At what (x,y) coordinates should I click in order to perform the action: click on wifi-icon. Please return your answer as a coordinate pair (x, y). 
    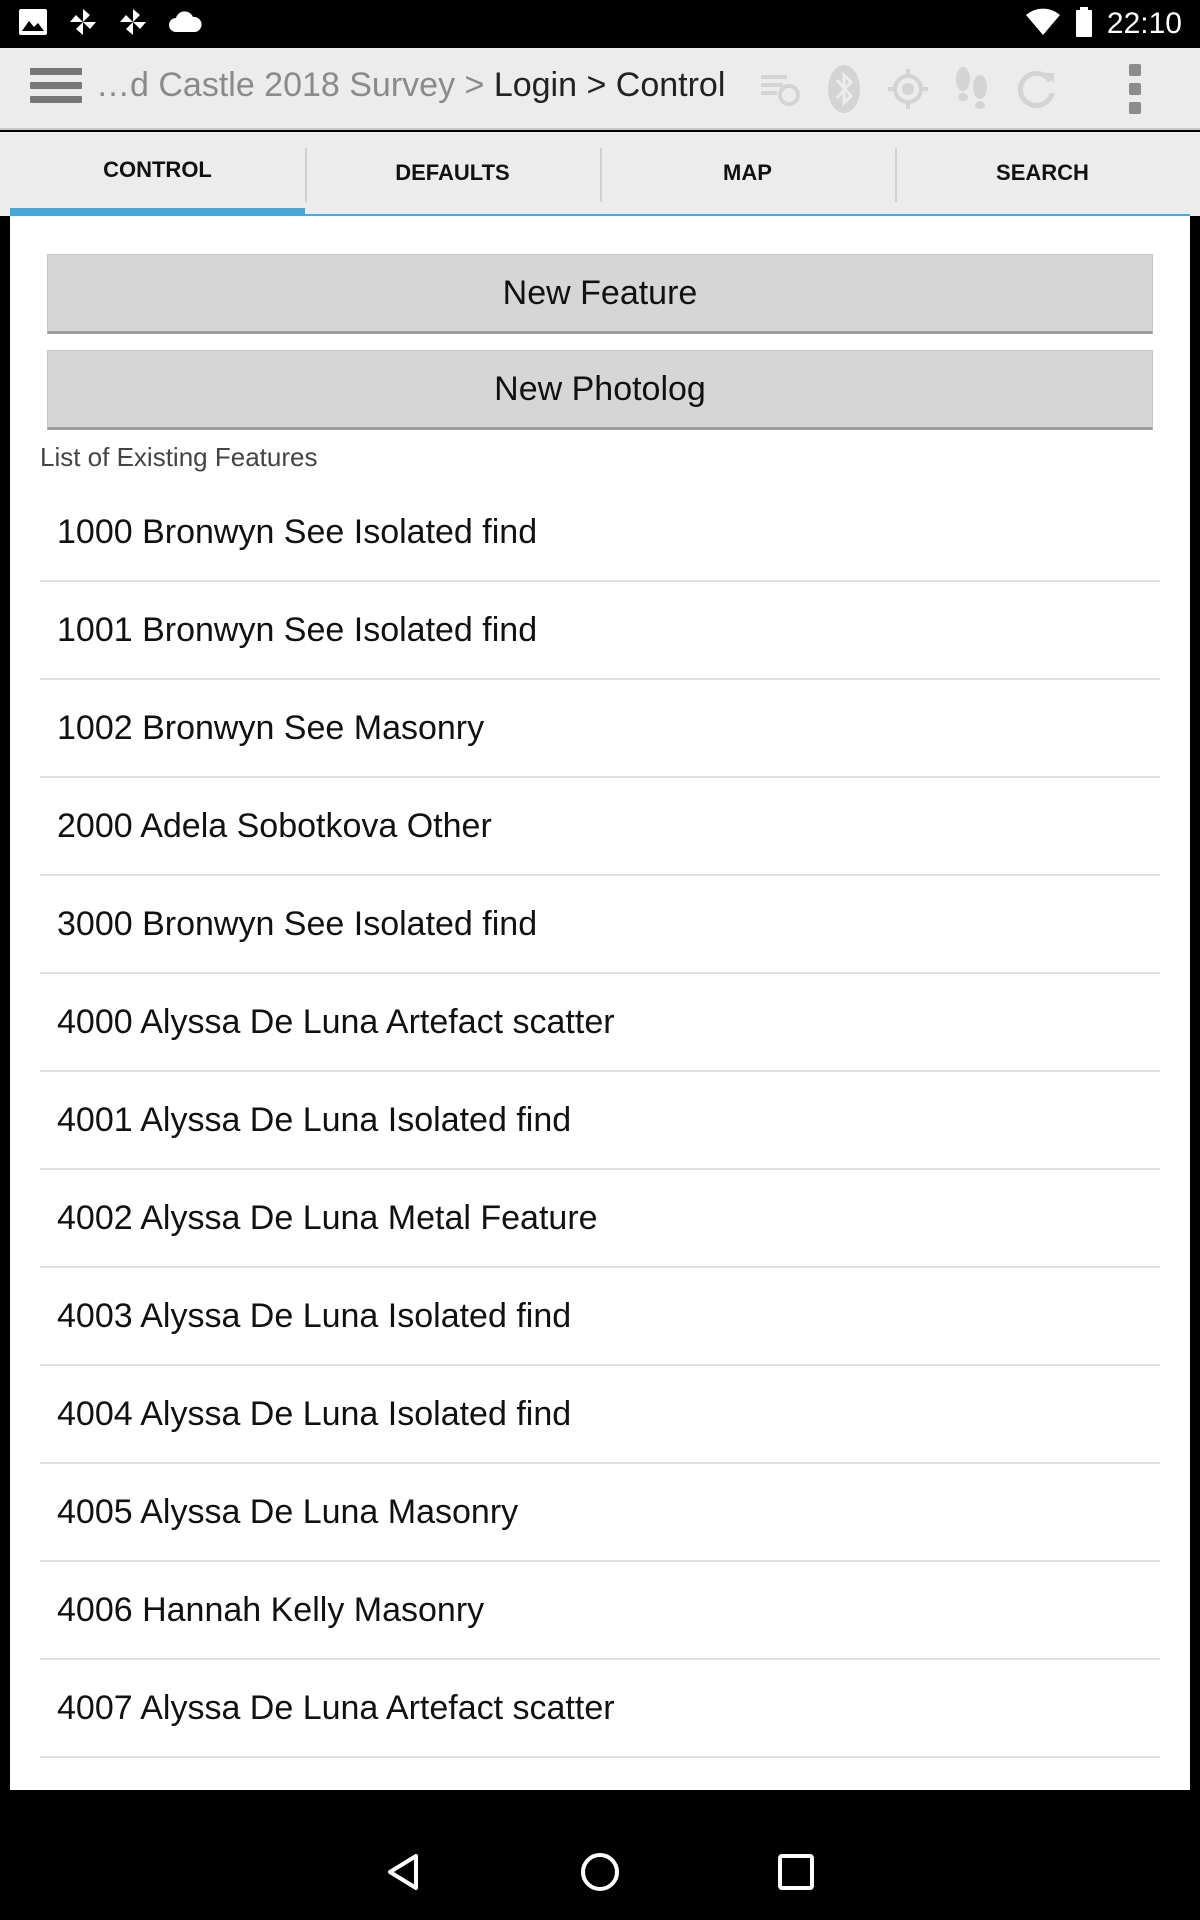
    Looking at the image, I should click on (1043, 24).